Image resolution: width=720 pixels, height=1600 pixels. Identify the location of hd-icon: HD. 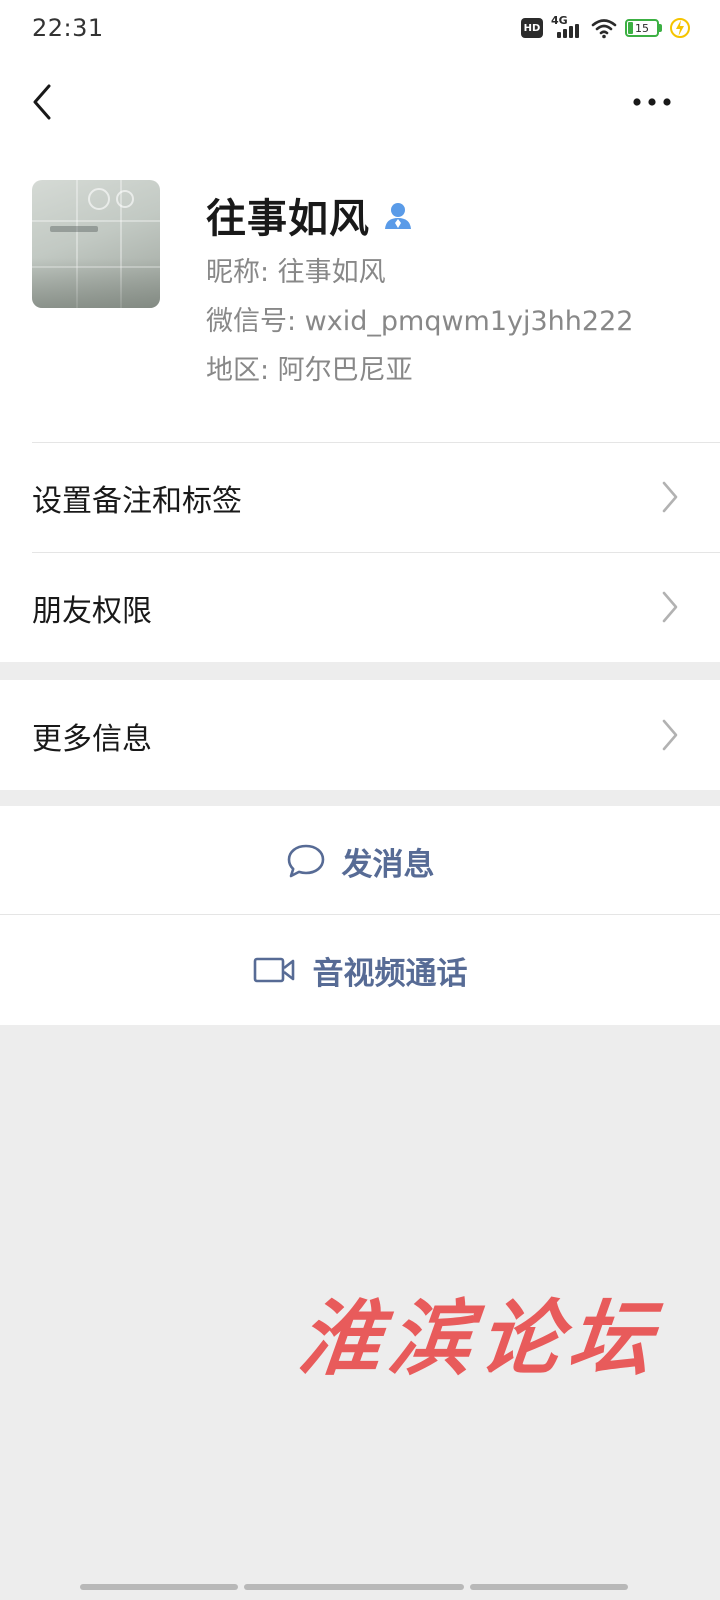
(532, 28).